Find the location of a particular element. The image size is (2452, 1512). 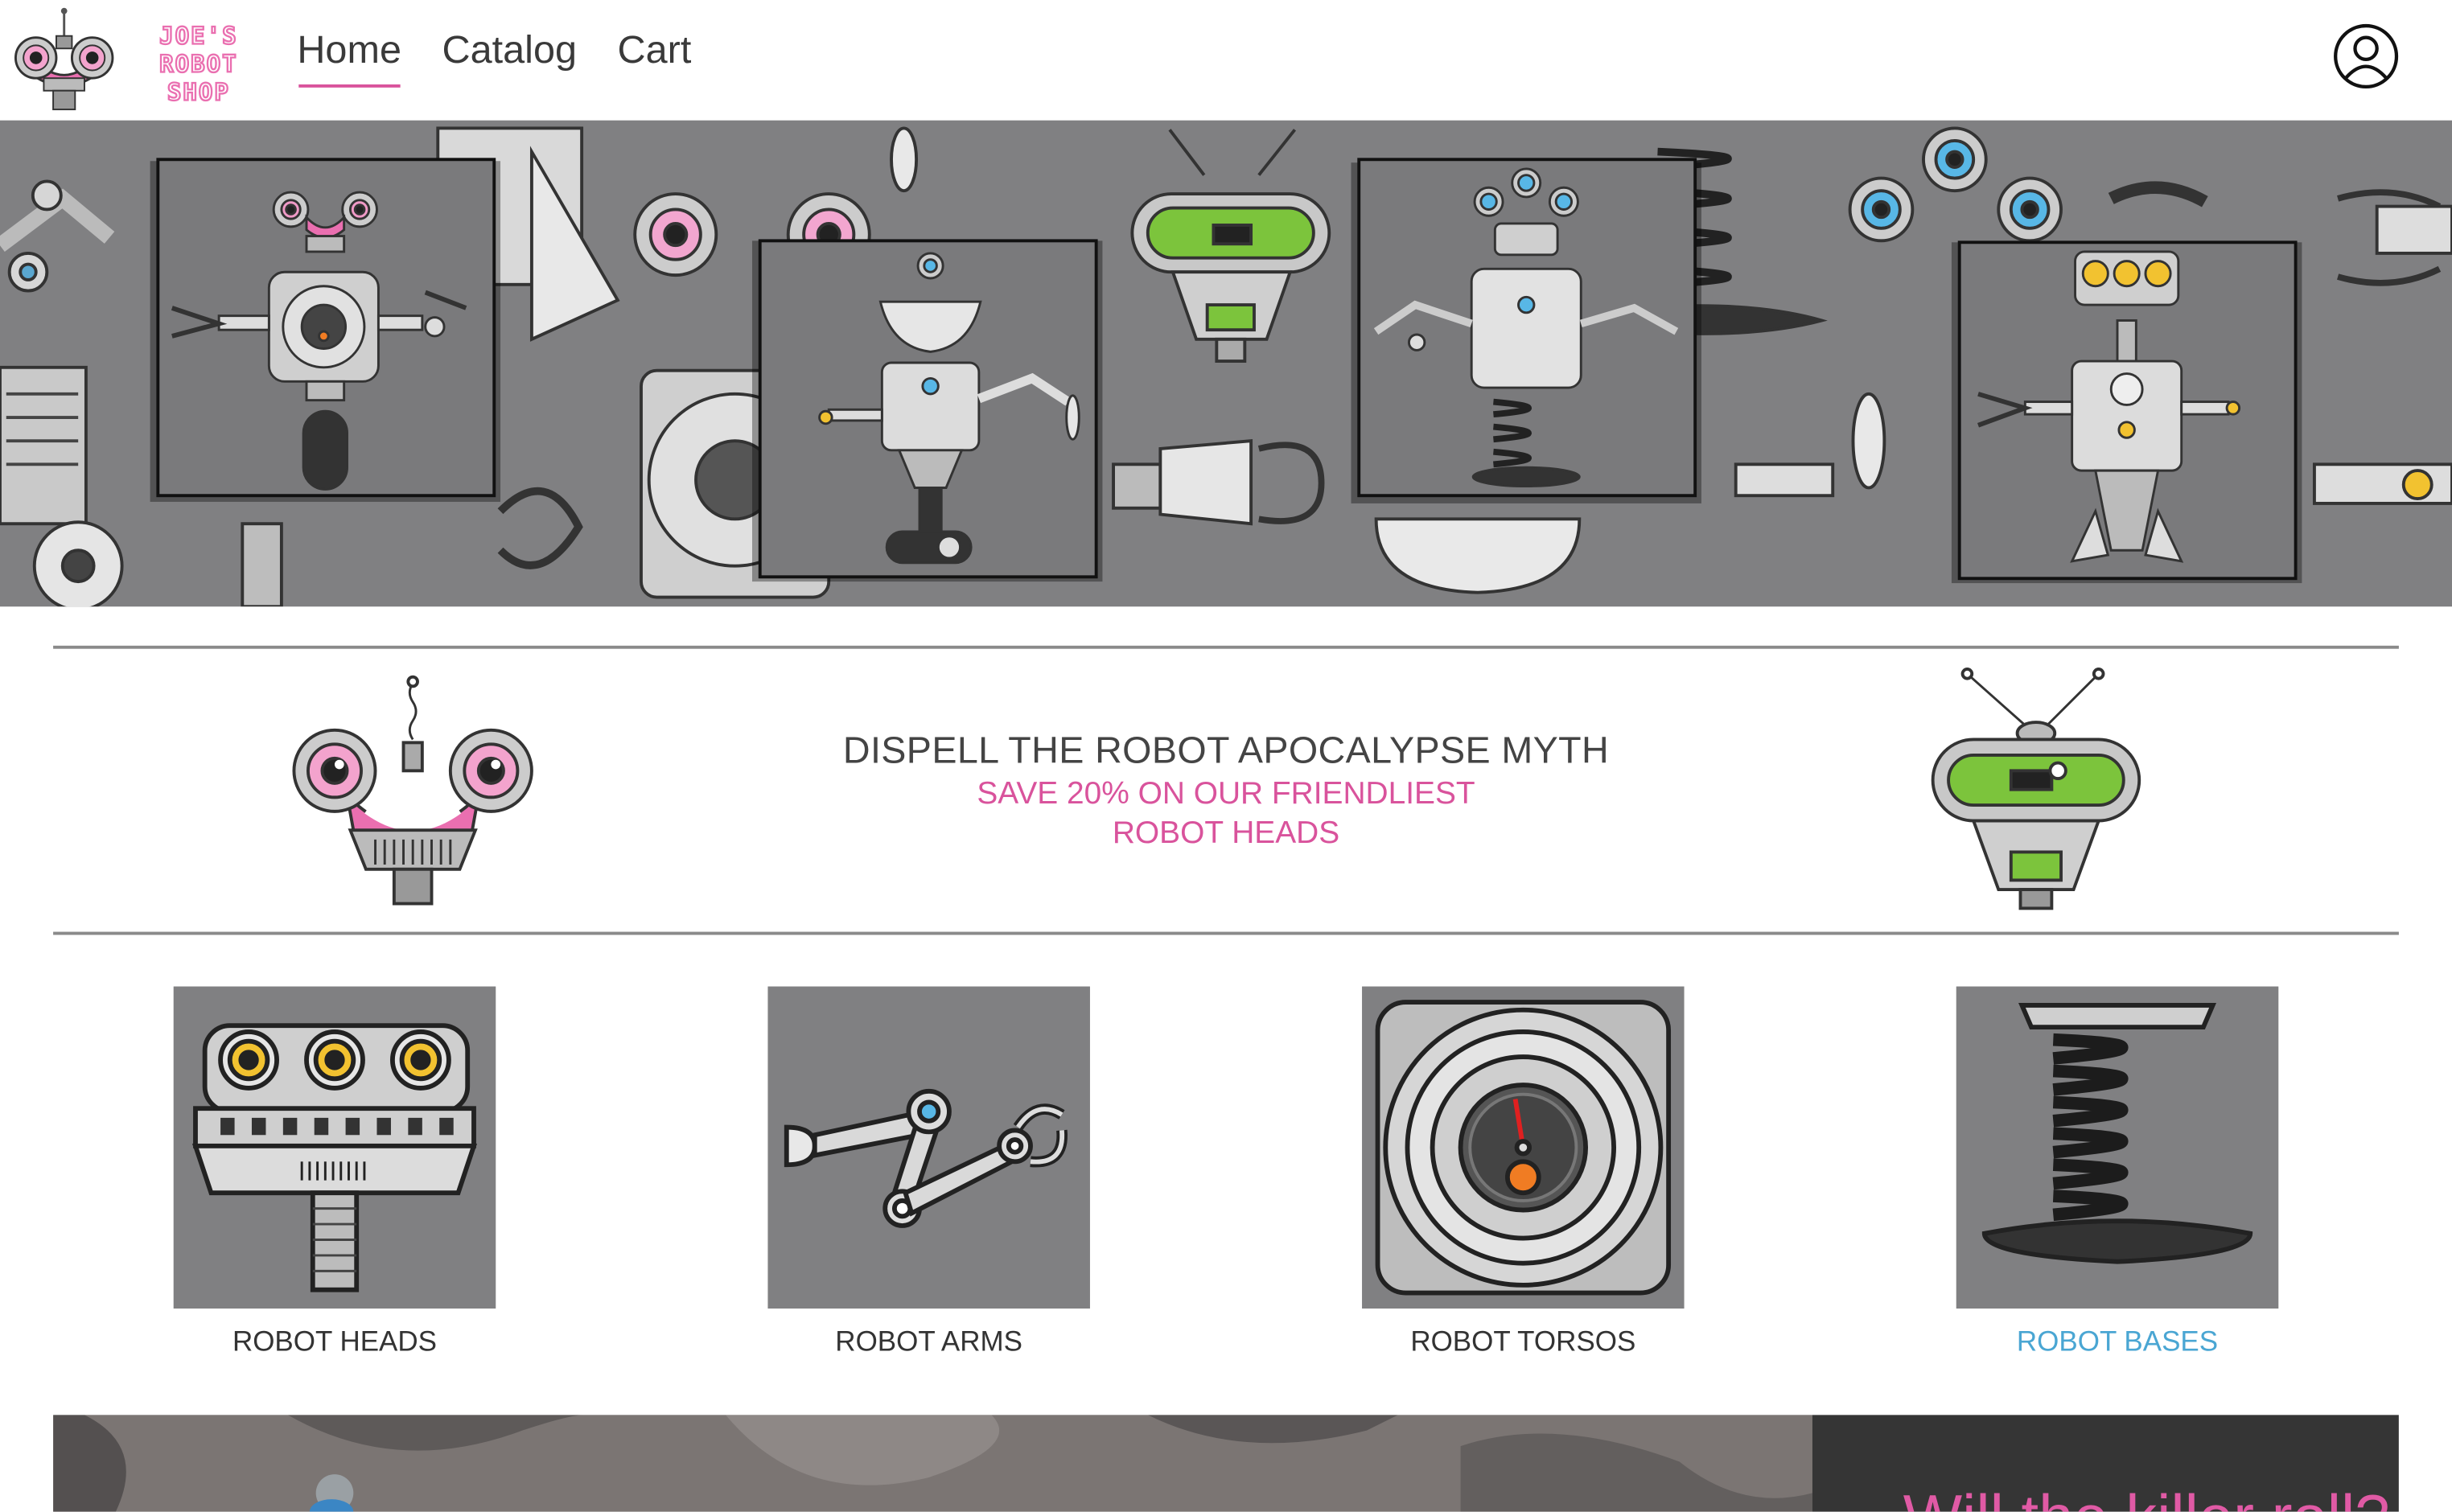

logo-line-2: ROBOT is located at coordinates (198, 64).